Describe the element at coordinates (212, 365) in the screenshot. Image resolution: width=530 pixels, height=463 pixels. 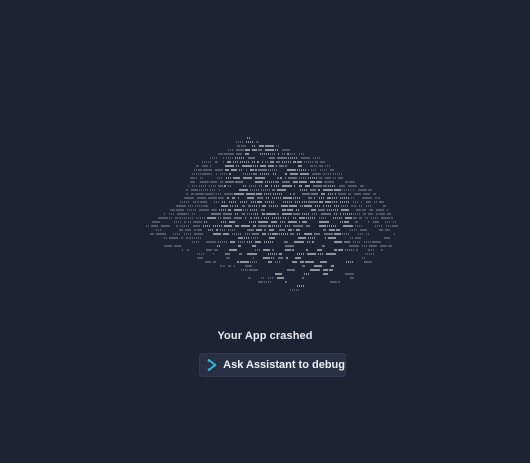
I see `assistant-sparkle-icon` at that location.